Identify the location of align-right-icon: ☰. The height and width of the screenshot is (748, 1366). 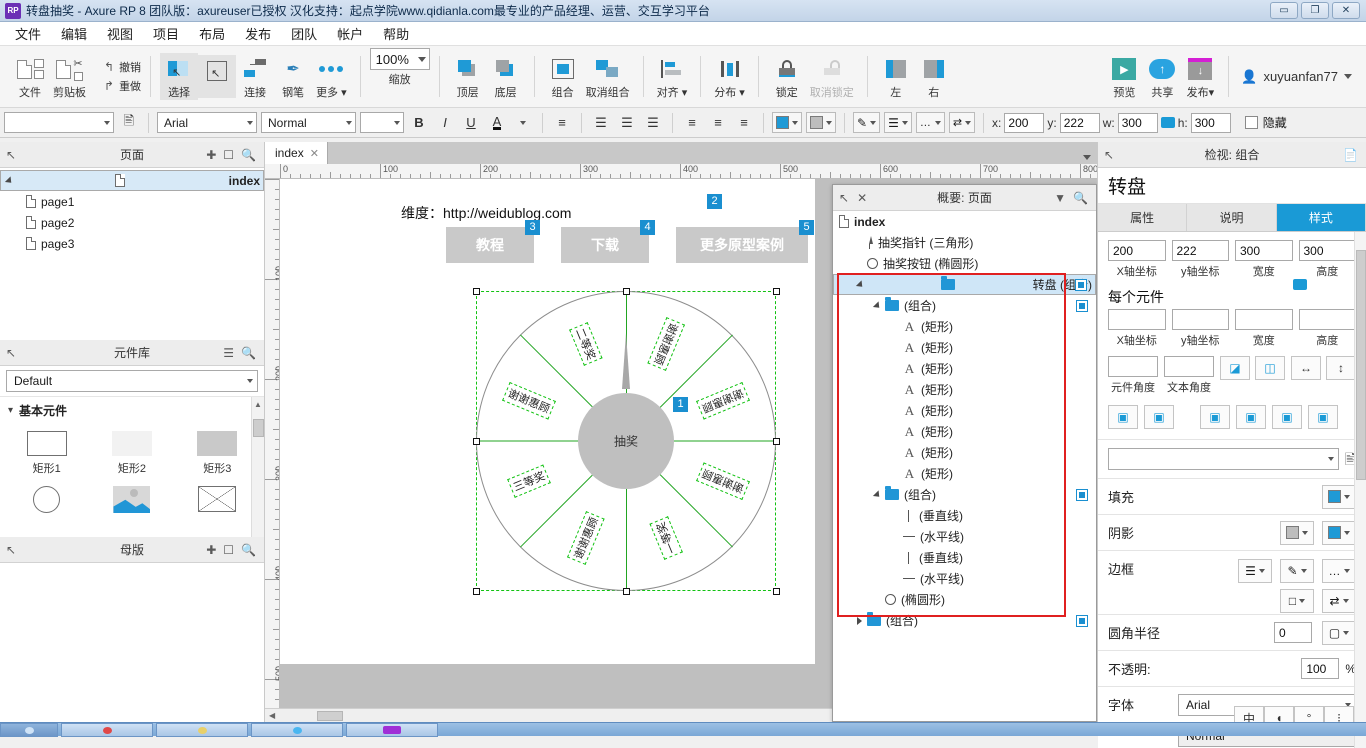
(653, 122).